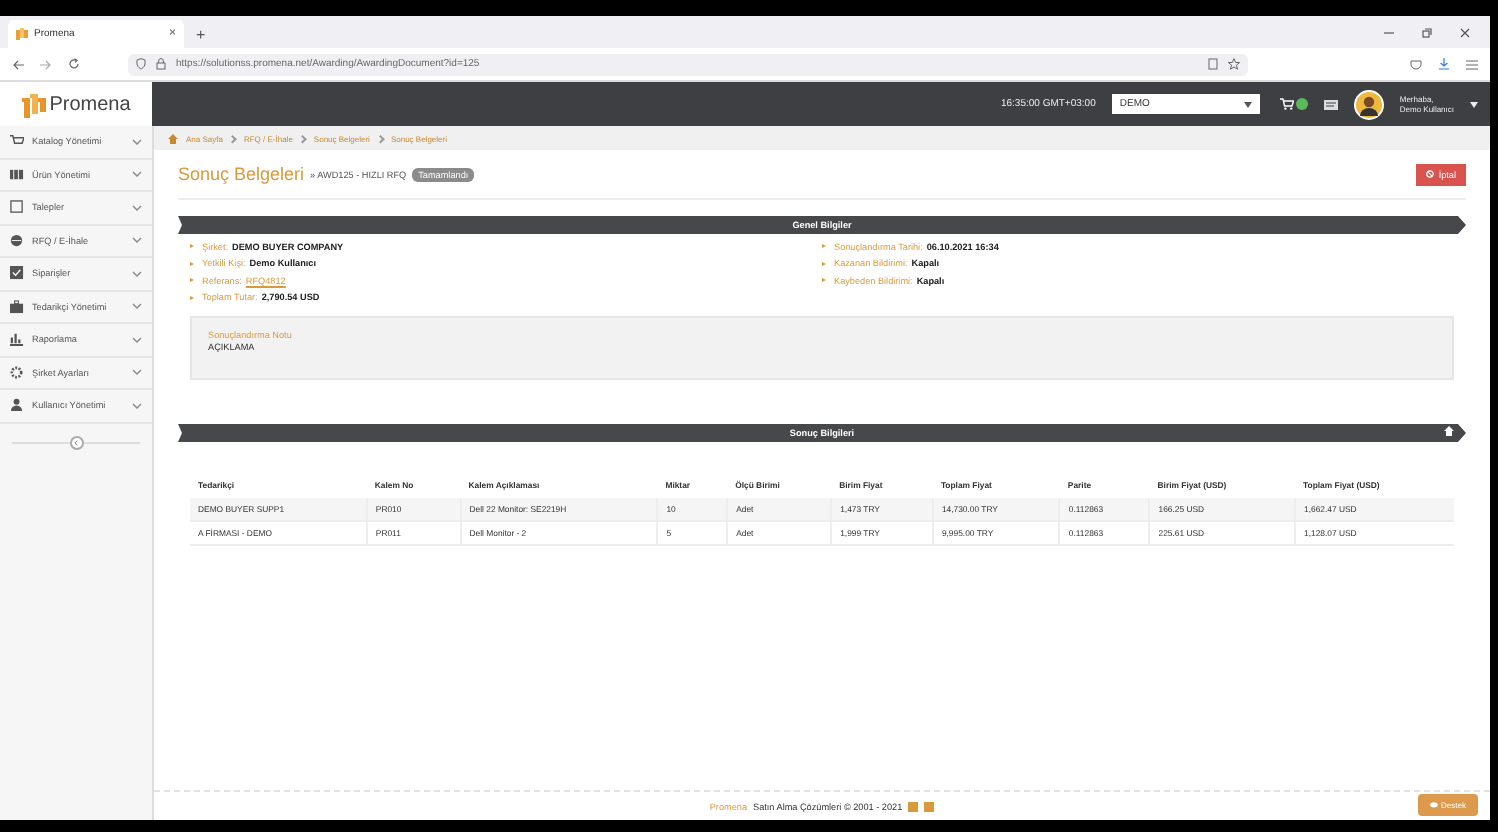 The image size is (1498, 832). I want to click on logo-text: Promena, so click(90, 104).